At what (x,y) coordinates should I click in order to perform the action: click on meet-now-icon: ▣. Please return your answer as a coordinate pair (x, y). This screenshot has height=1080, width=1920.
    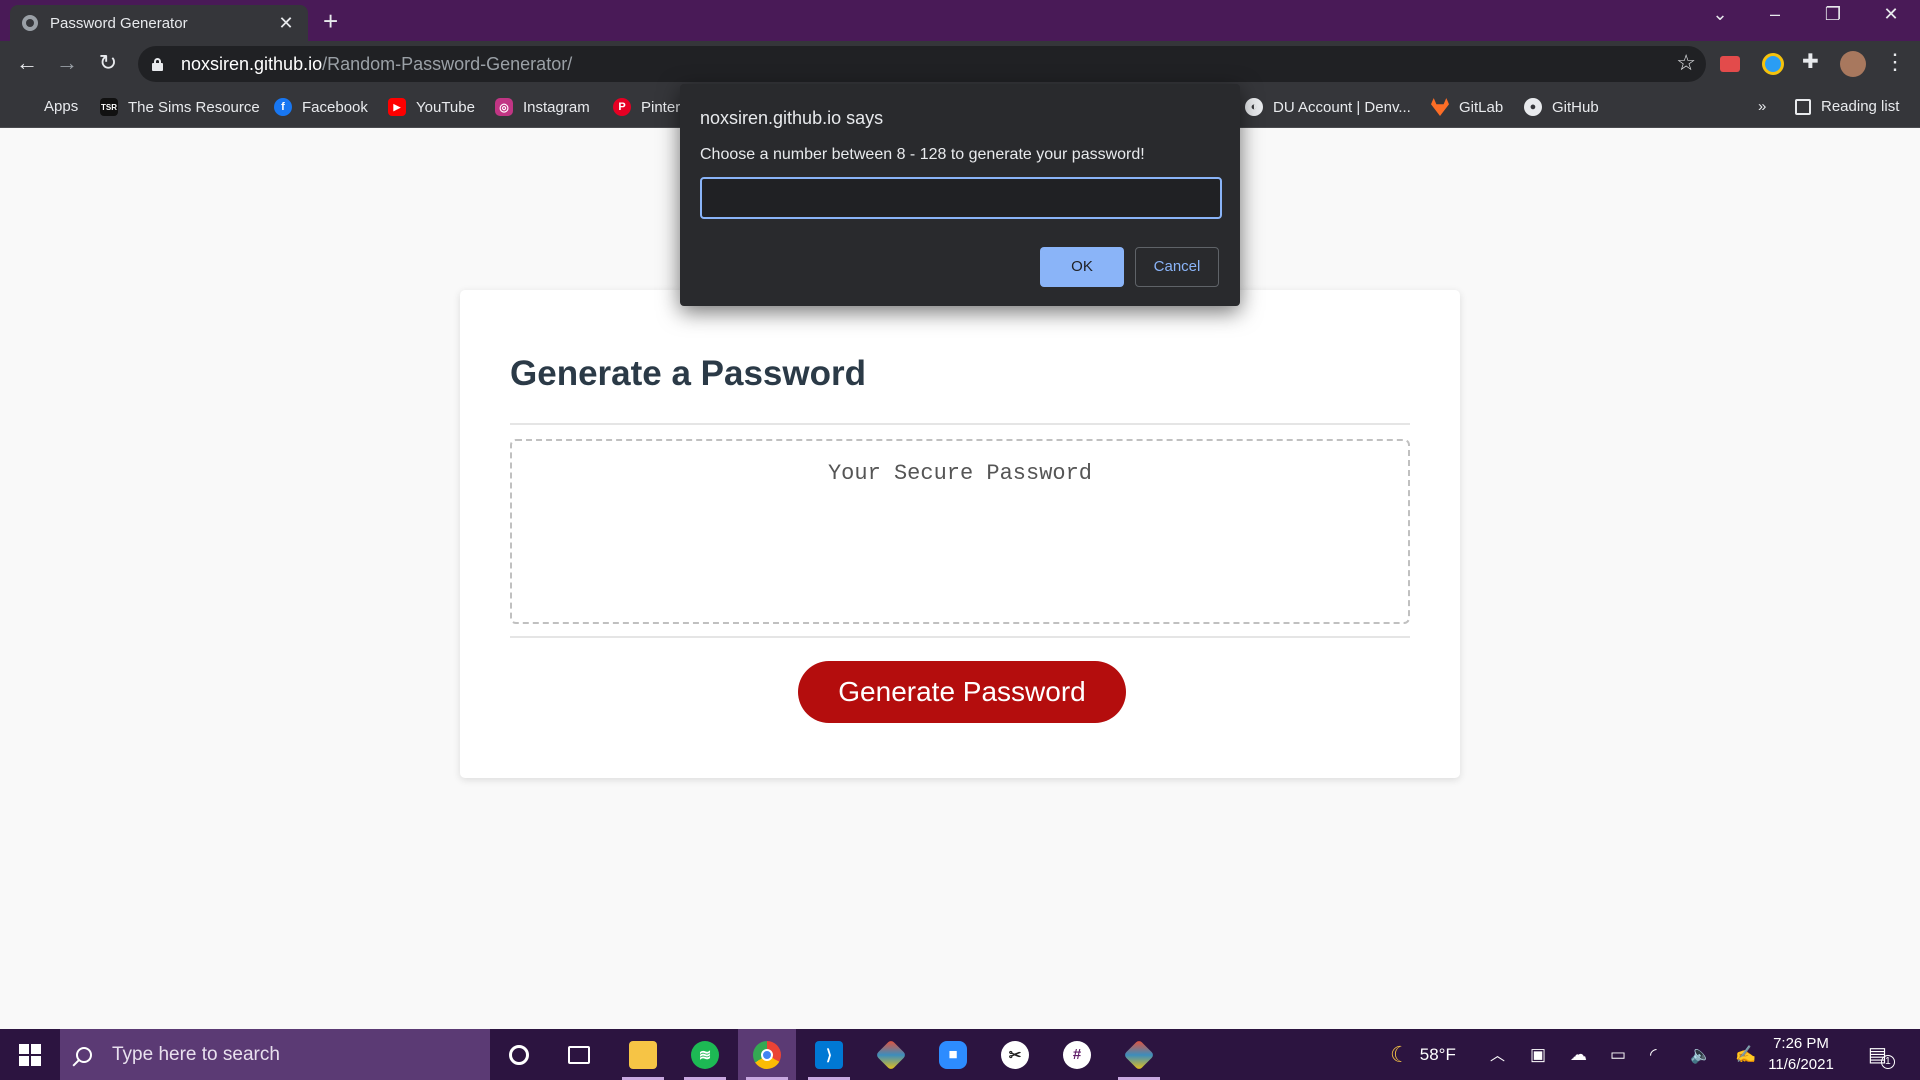
    Looking at the image, I should click on (1538, 1054).